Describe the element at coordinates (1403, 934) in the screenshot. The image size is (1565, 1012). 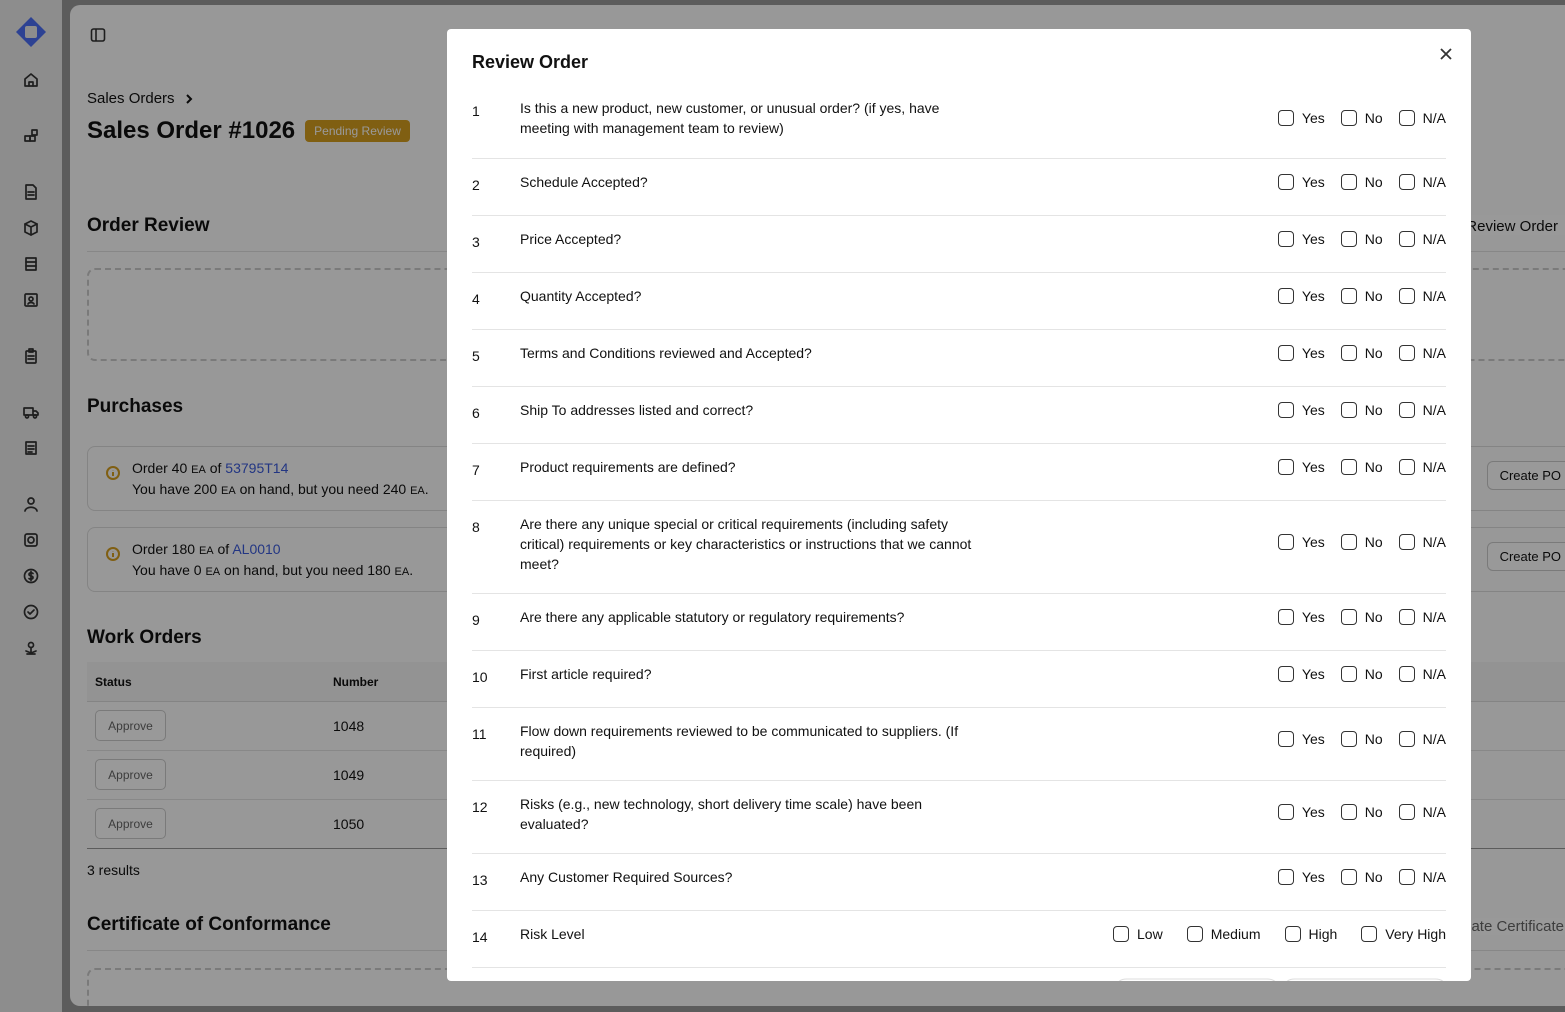
I see `option-very-high: Very High` at that location.